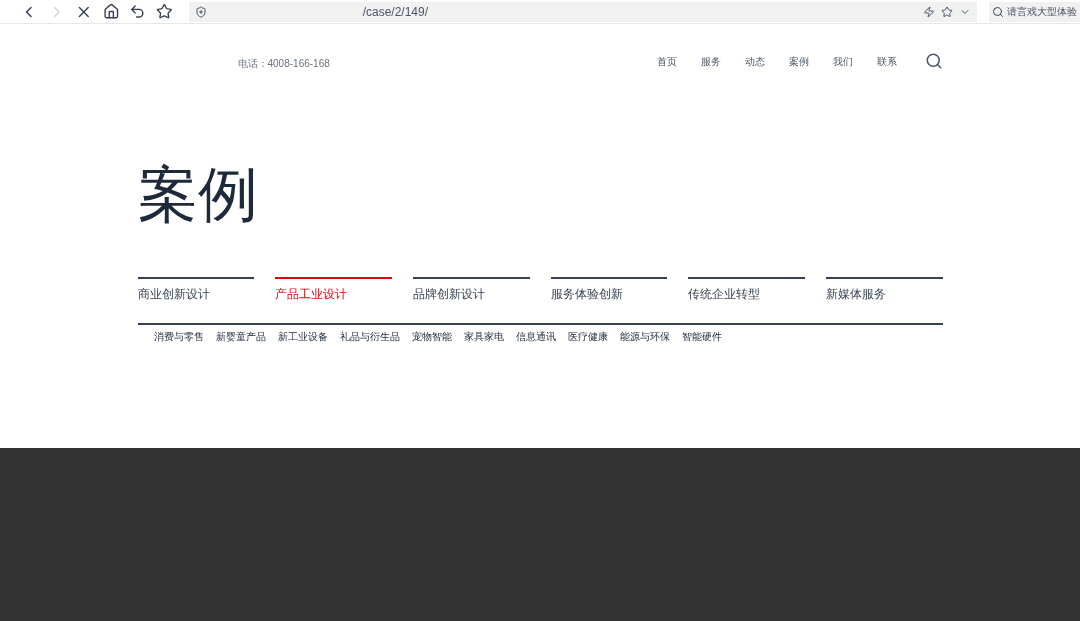 The image size is (1080, 621). What do you see at coordinates (701, 336) in the screenshot?
I see `subcategory-link: 智能硬件` at bounding box center [701, 336].